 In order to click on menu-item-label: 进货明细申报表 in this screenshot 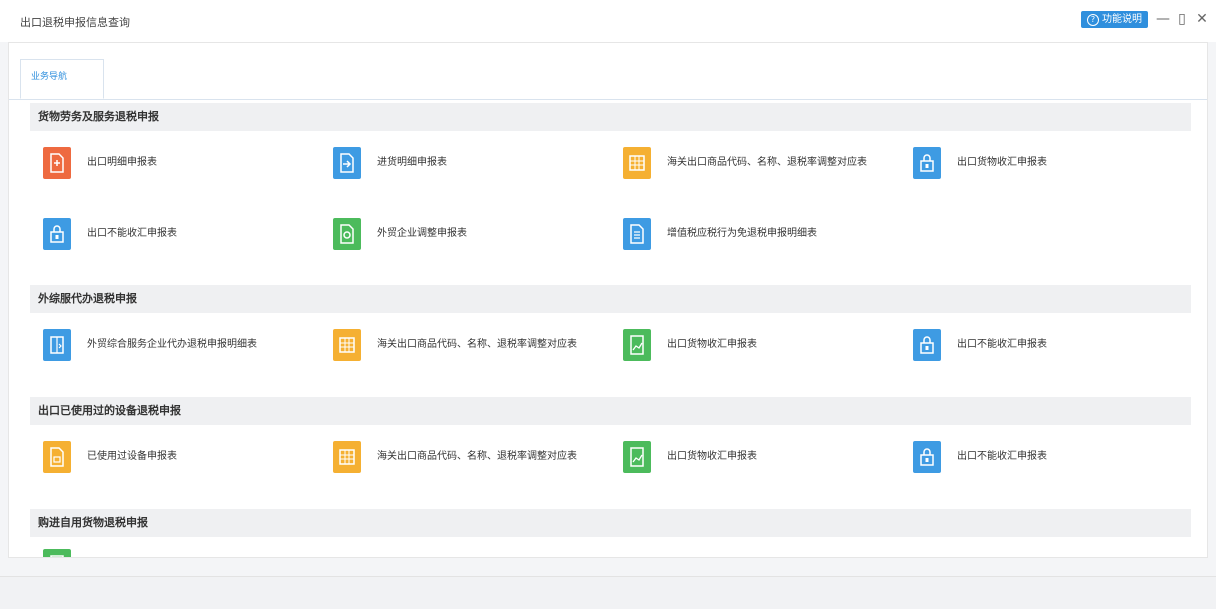, I will do `click(412, 162)`.